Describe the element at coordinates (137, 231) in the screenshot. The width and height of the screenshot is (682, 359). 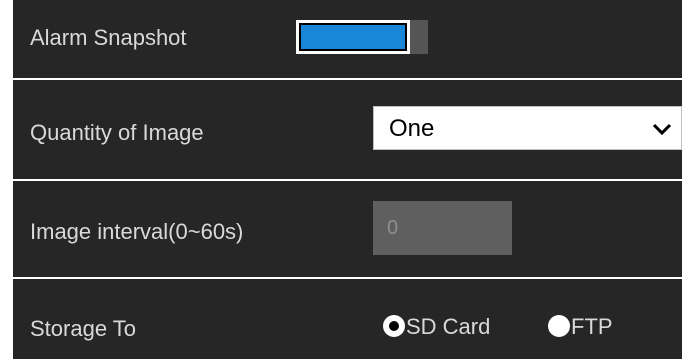
I see `image-interval-label: Image interval(0~60s)` at that location.